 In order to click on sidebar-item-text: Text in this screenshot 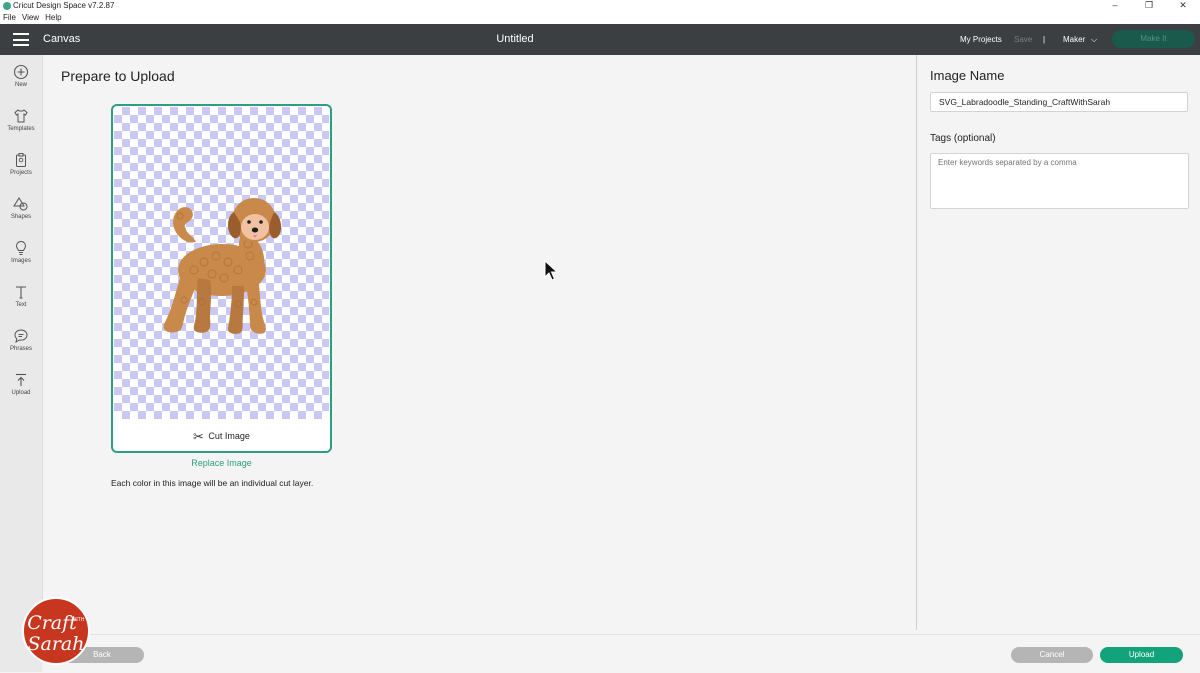, I will do `click(21, 298)`.